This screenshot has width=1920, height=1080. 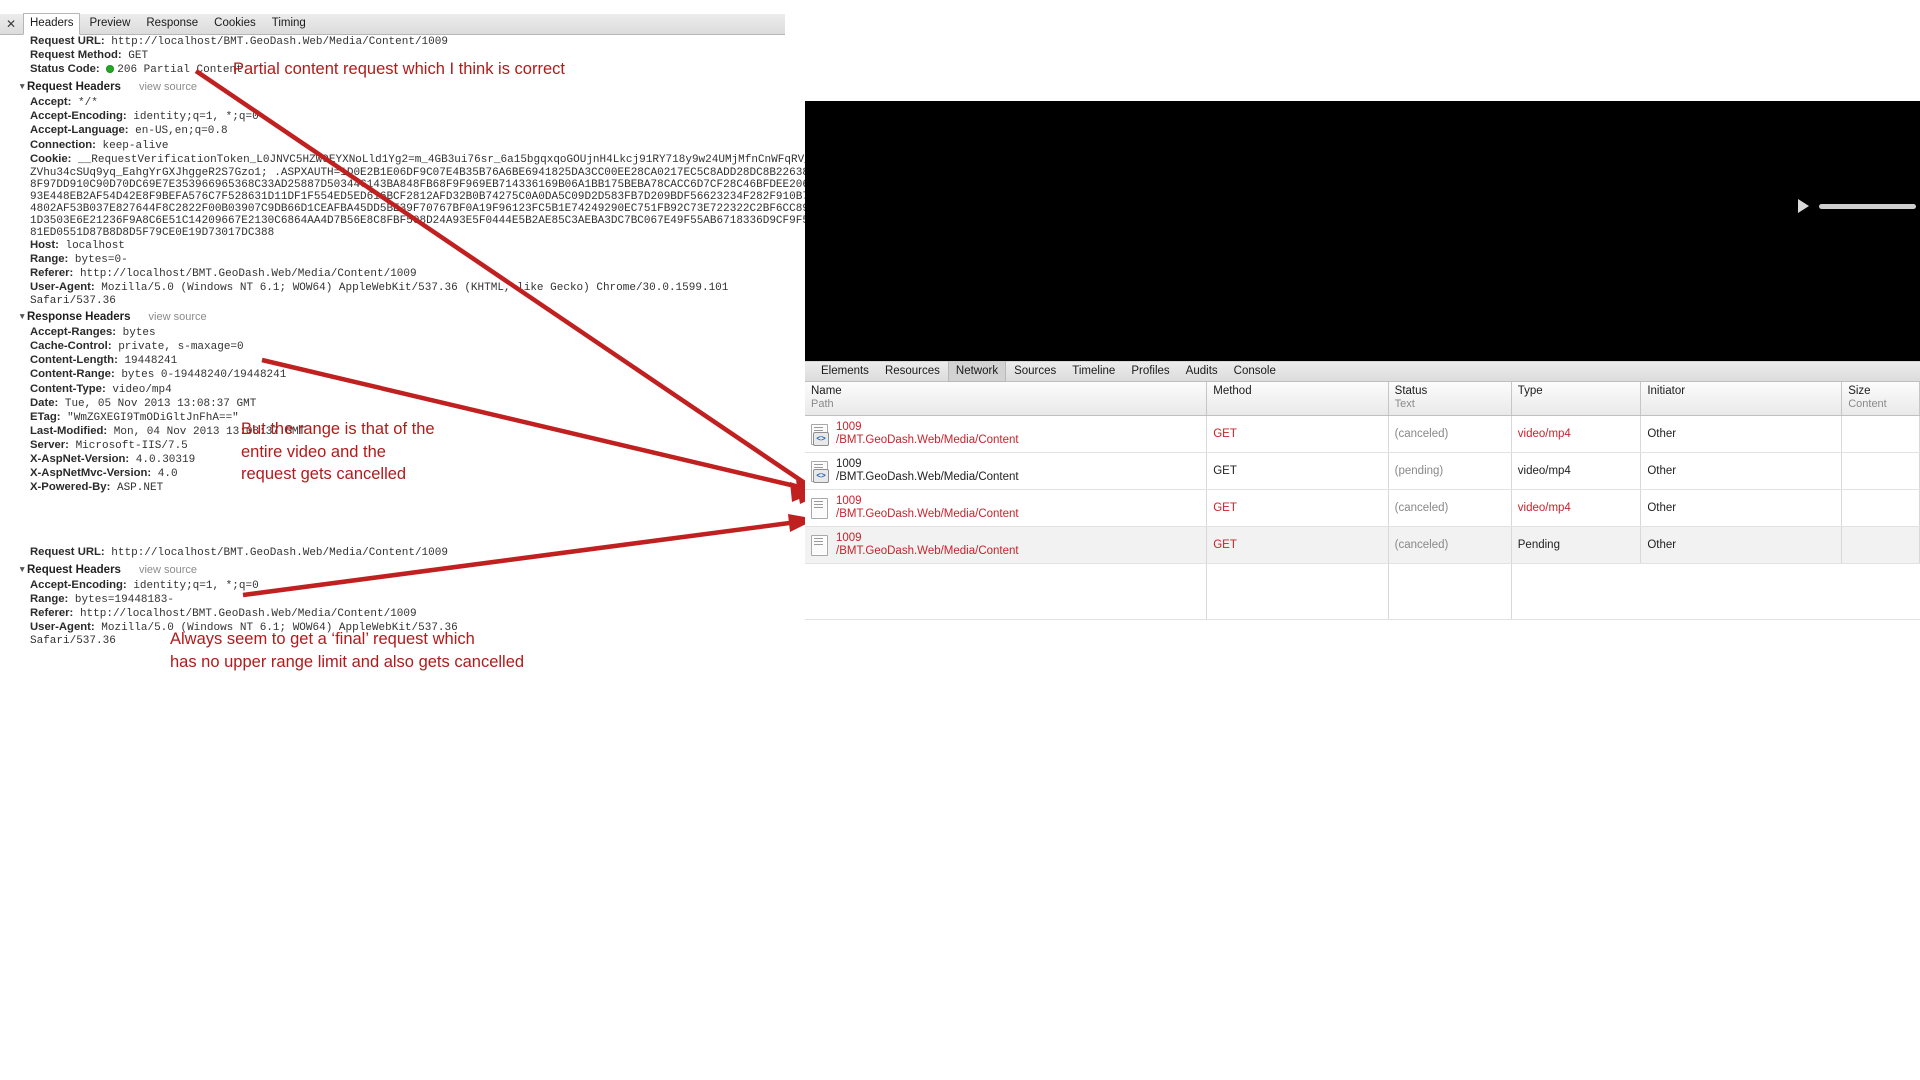 I want to click on chevron-down-icon: ▼, so click(x=22, y=569).